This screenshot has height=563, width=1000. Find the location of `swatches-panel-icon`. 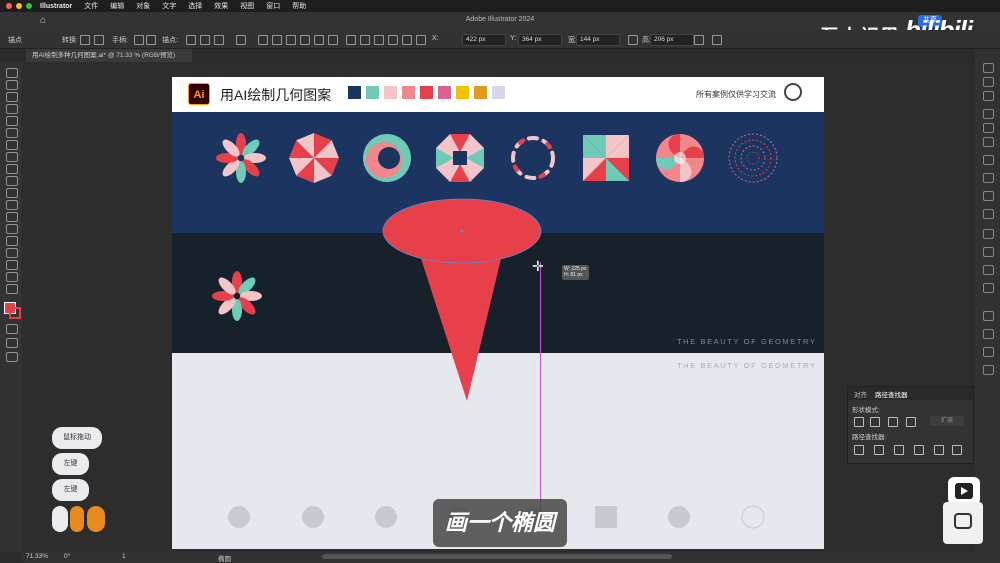

swatches-panel-icon is located at coordinates (988, 128).